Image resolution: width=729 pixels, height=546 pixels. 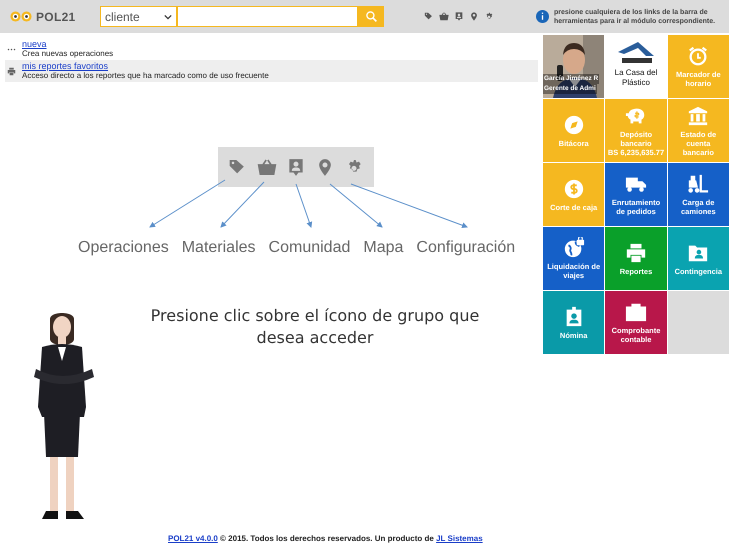 I want to click on group-label: Comunidad, so click(x=309, y=248).